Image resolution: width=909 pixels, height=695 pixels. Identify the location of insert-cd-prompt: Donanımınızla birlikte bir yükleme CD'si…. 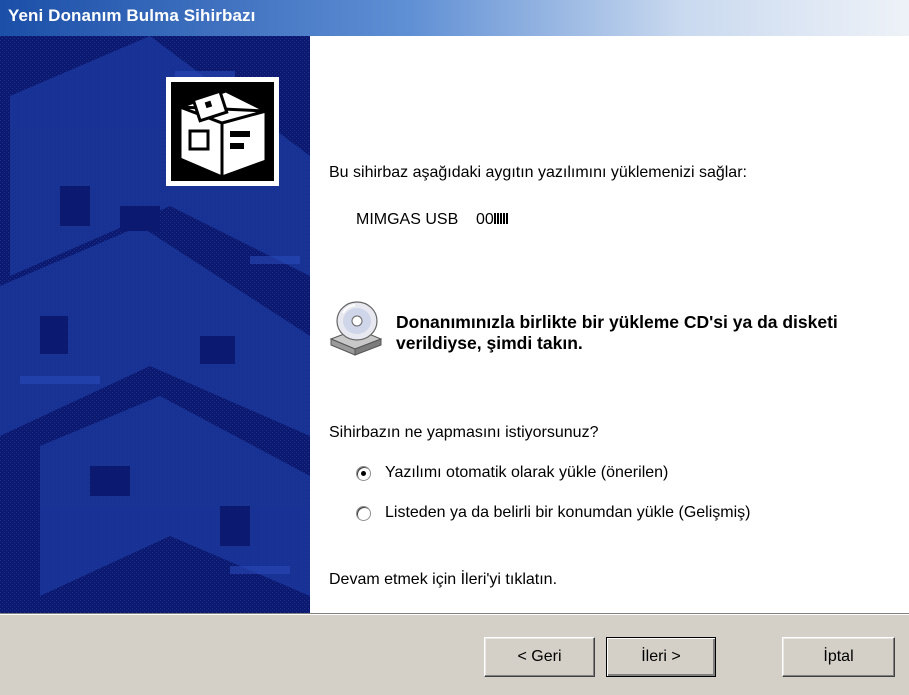
(617, 332).